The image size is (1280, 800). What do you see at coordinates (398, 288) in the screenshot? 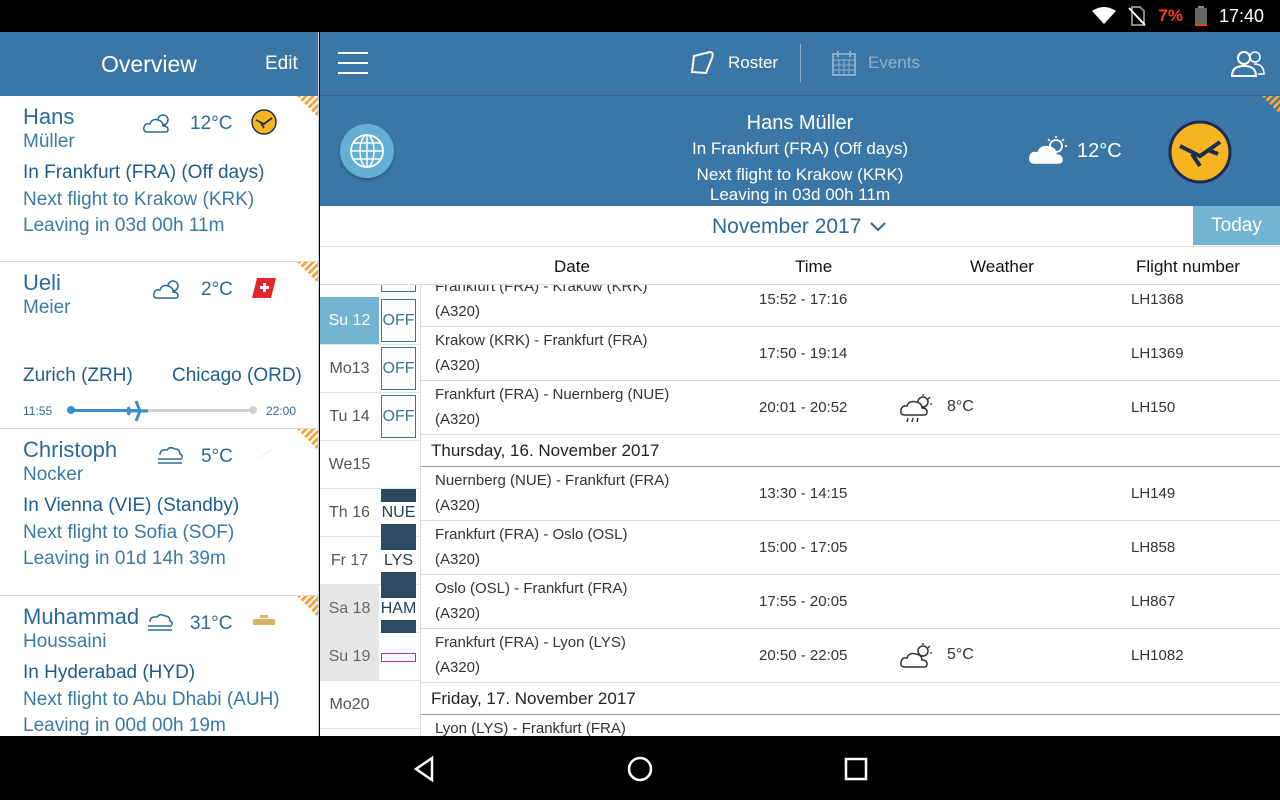
I see `off-day-badge-continued` at bounding box center [398, 288].